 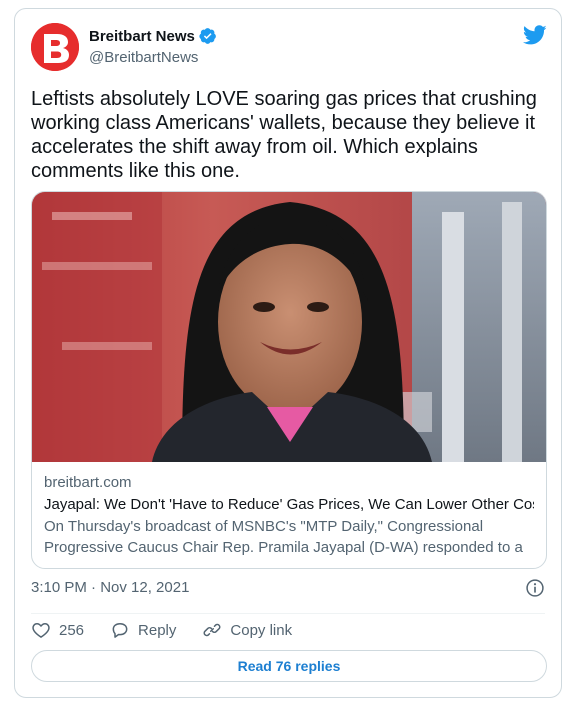 I want to click on twitter-bird-icon, so click(x=535, y=35).